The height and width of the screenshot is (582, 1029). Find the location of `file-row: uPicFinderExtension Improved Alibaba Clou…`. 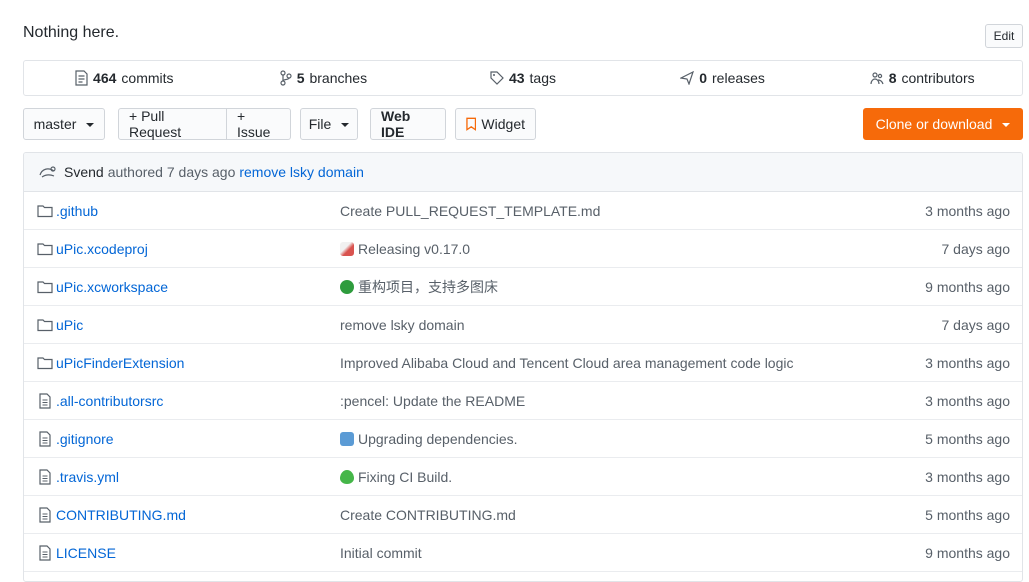

file-row: uPicFinderExtension Improved Alibaba Clou… is located at coordinates (523, 363).